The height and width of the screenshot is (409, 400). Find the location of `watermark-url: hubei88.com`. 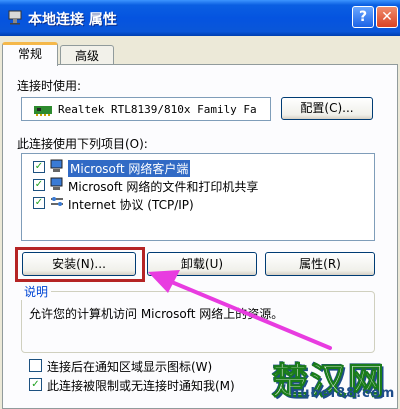

watermark-url: hubei88.com is located at coordinates (343, 393).